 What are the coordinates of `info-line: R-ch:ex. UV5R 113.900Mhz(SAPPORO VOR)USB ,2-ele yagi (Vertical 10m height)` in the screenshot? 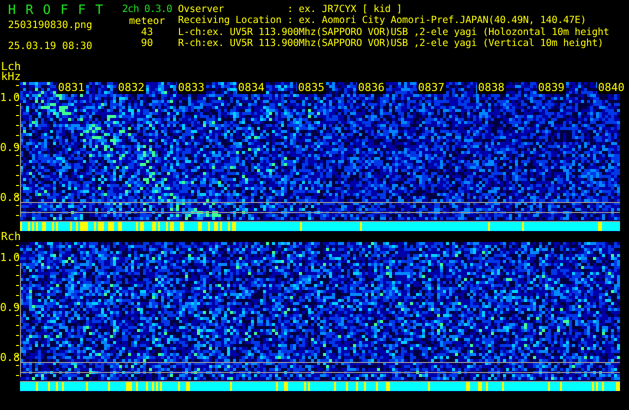 It's located at (391, 44).